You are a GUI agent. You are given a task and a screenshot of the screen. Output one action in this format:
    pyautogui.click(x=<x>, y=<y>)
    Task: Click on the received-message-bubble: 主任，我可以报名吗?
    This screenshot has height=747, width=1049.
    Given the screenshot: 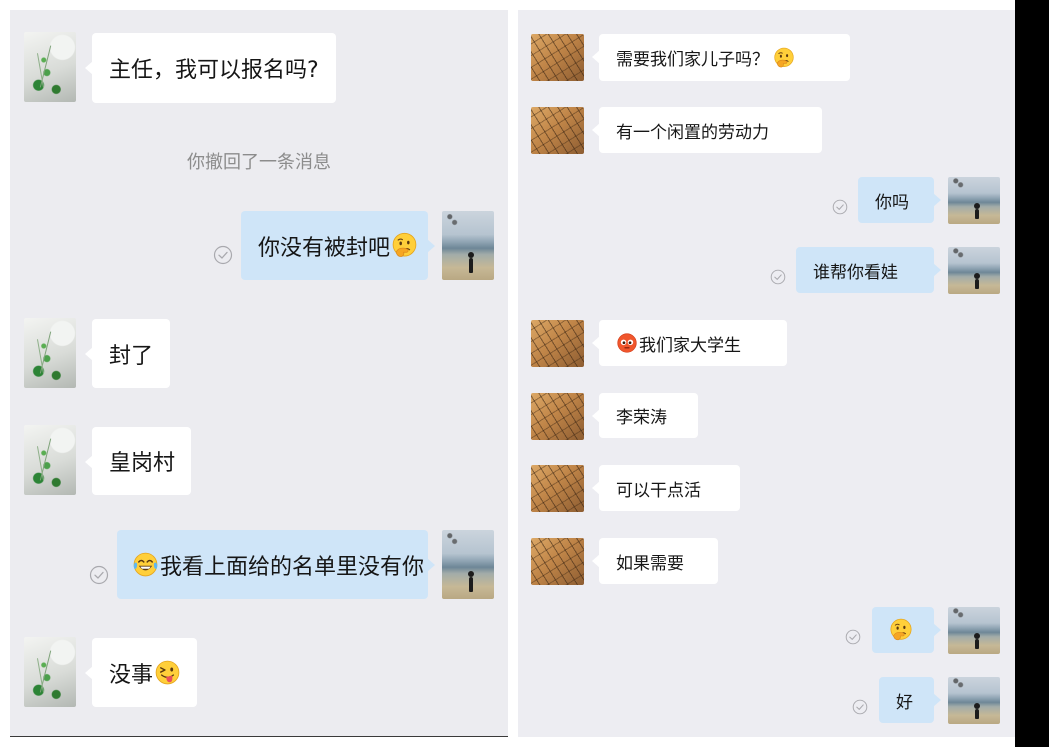 What is the action you would take?
    pyautogui.click(x=210, y=68)
    